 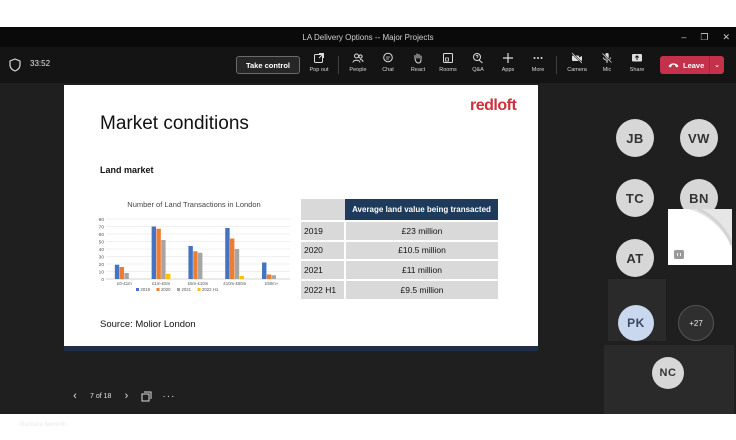 I want to click on qa-button: Q&A, so click(x=478, y=66).